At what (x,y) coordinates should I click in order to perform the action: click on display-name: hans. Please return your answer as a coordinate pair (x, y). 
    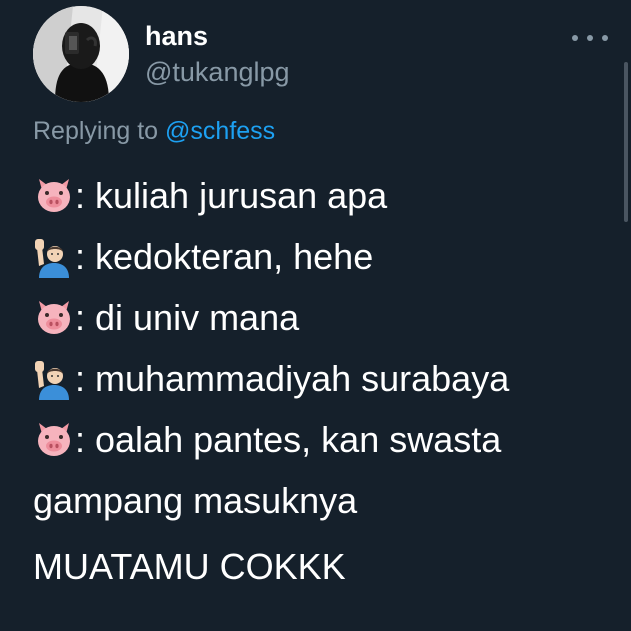
    Looking at the image, I should click on (176, 36).